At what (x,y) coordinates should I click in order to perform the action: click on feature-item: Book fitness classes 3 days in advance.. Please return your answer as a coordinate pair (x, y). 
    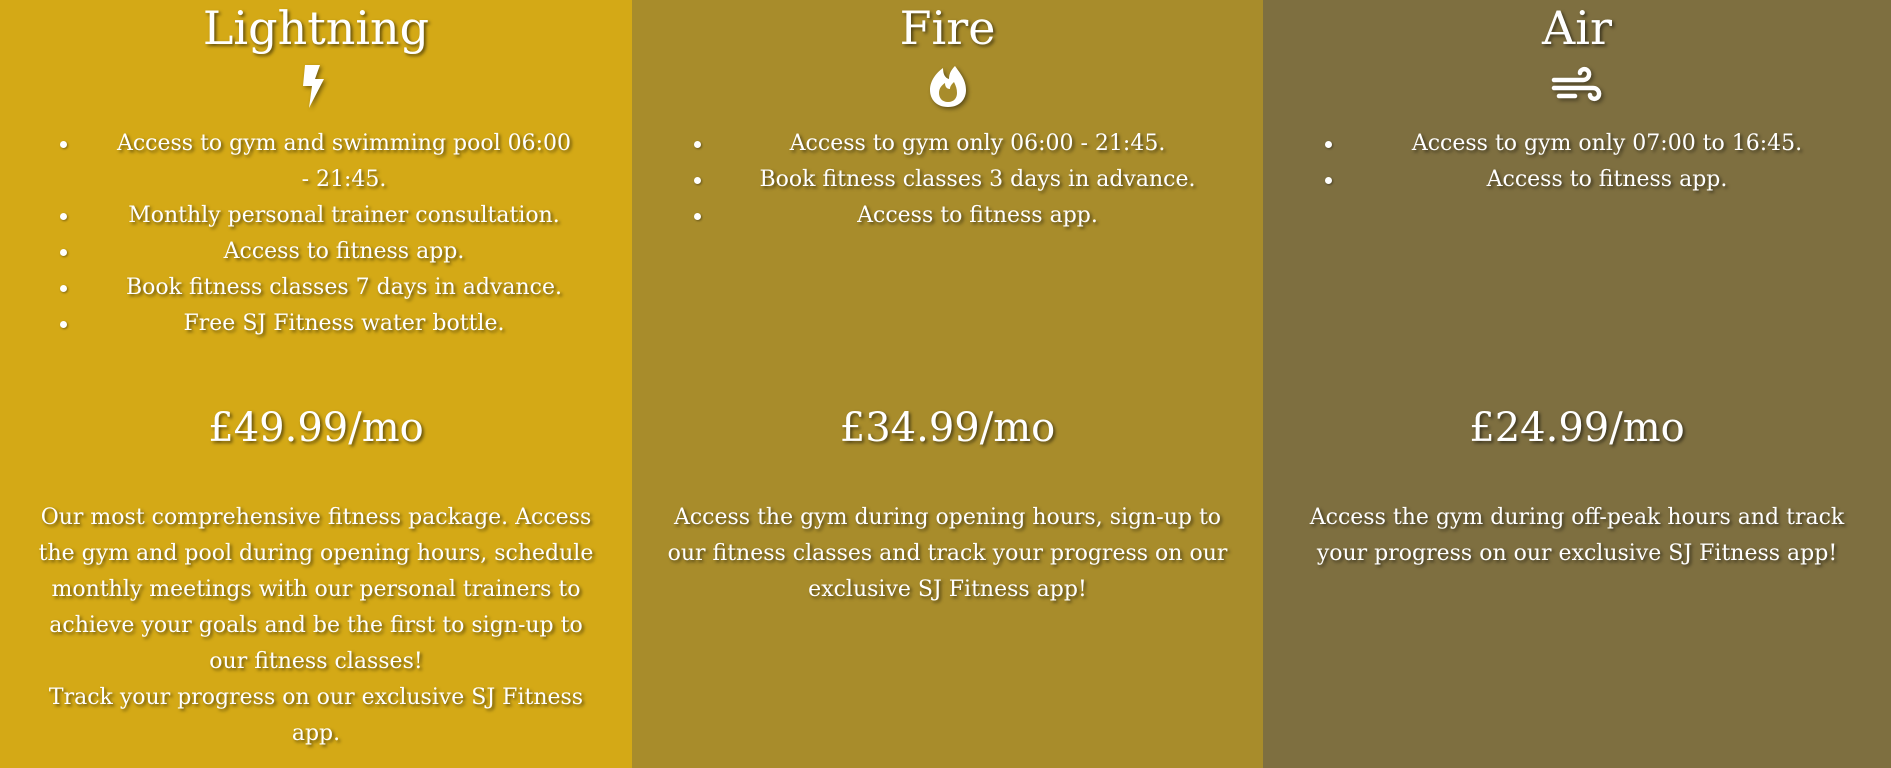
    Looking at the image, I should click on (919, 180).